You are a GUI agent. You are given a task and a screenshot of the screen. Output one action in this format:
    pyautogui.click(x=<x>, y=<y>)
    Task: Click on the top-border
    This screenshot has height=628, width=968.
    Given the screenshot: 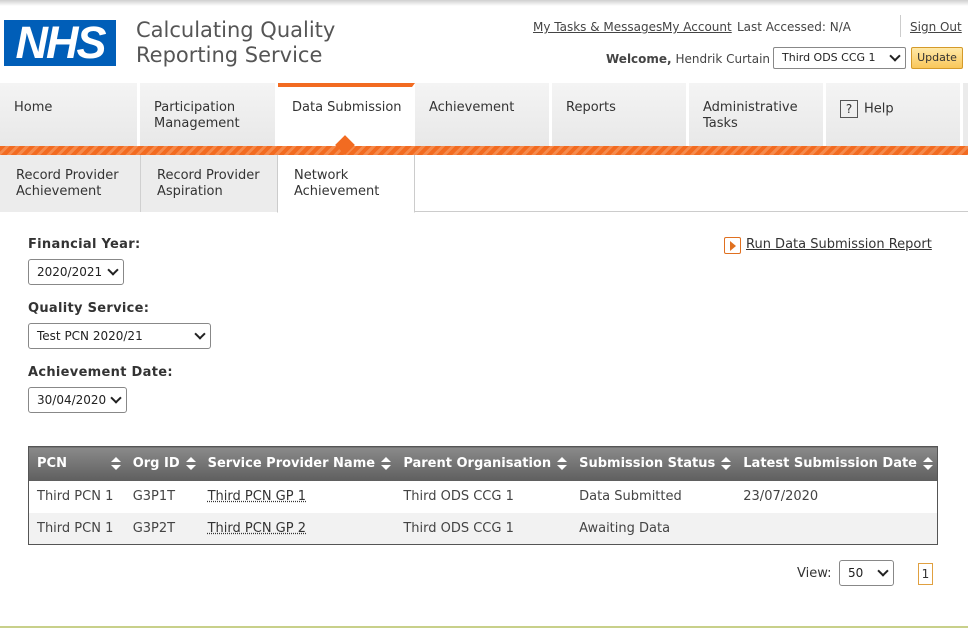 What is the action you would take?
    pyautogui.click(x=484, y=3)
    